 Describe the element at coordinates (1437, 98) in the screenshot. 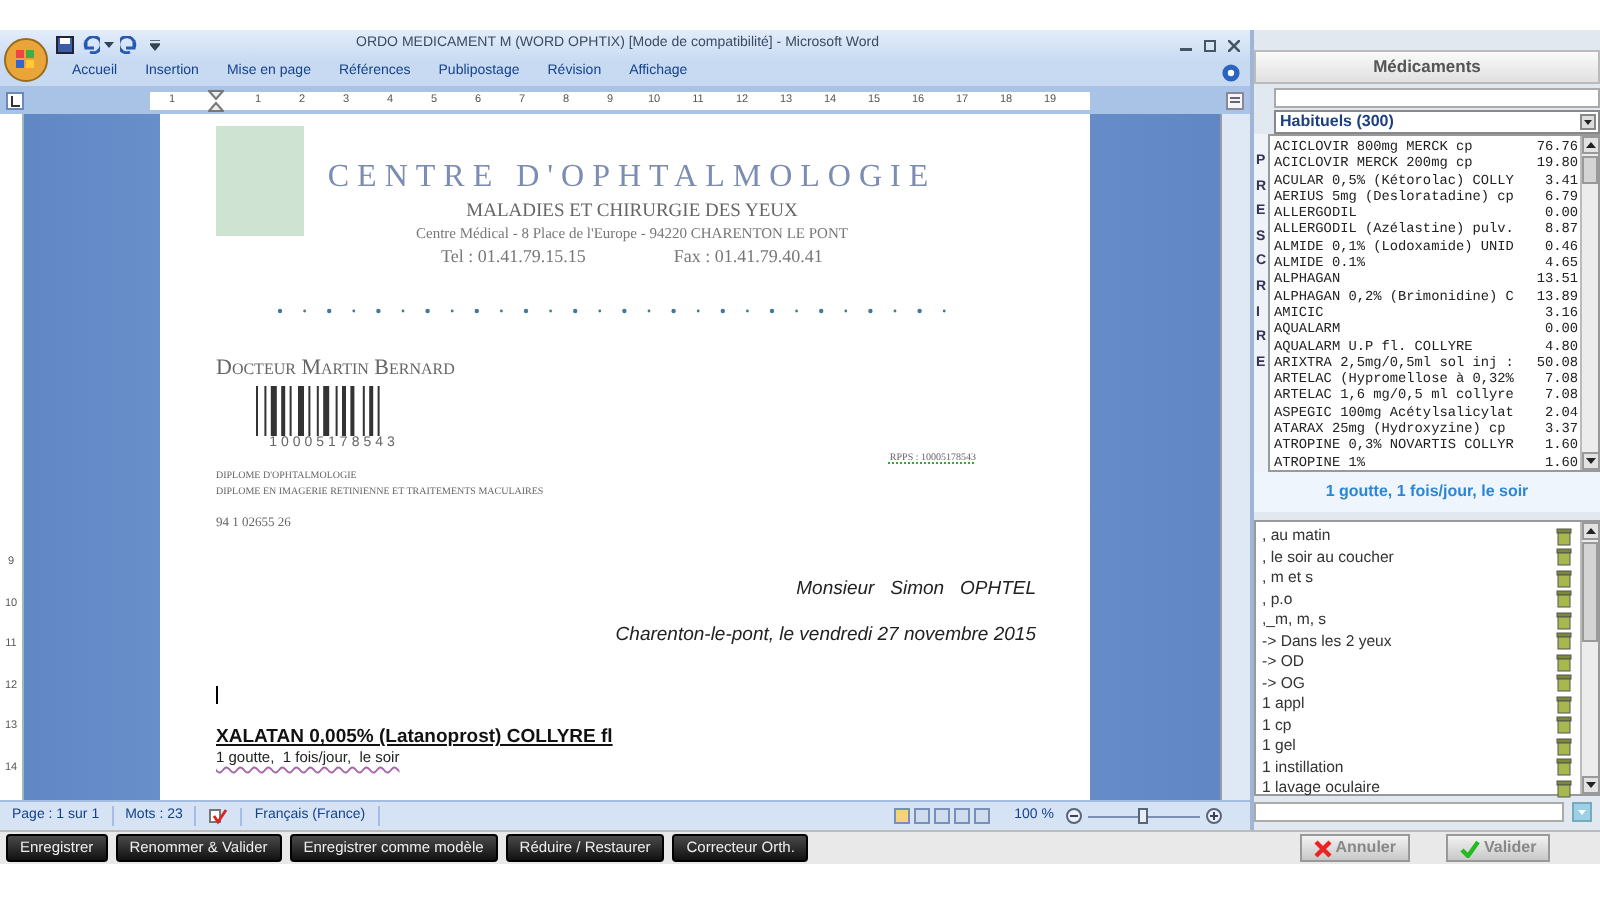

I see `search-field` at that location.